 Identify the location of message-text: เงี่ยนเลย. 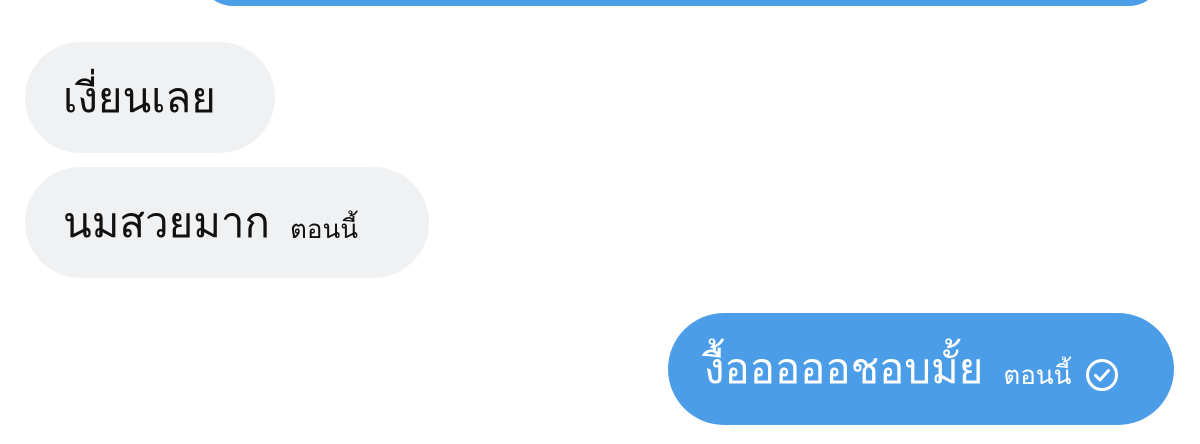
(139, 97).